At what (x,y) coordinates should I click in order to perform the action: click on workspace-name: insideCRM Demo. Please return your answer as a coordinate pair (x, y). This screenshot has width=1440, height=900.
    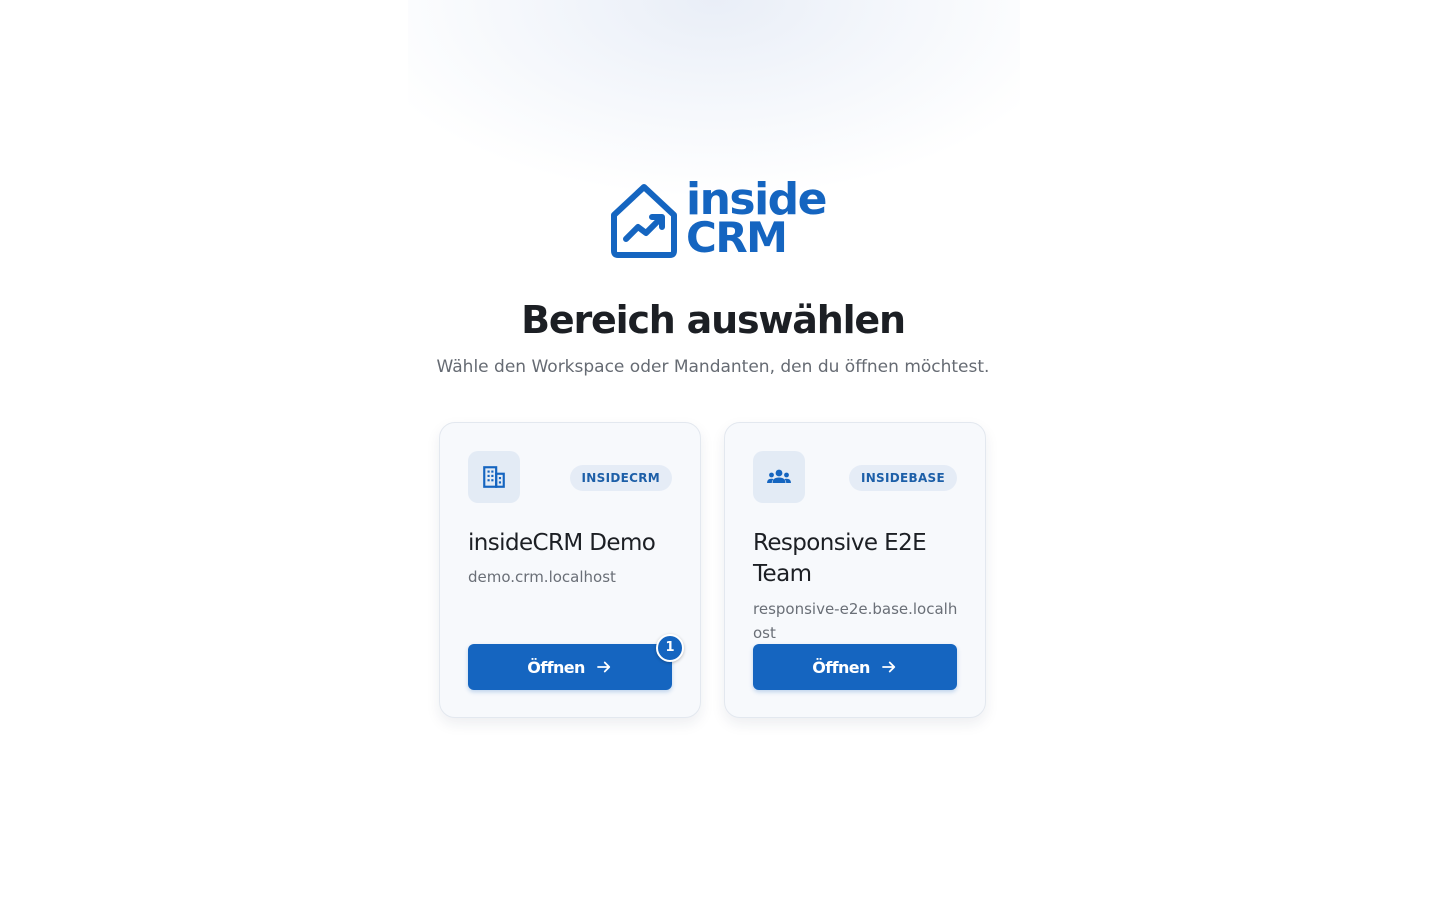
    Looking at the image, I should click on (562, 543).